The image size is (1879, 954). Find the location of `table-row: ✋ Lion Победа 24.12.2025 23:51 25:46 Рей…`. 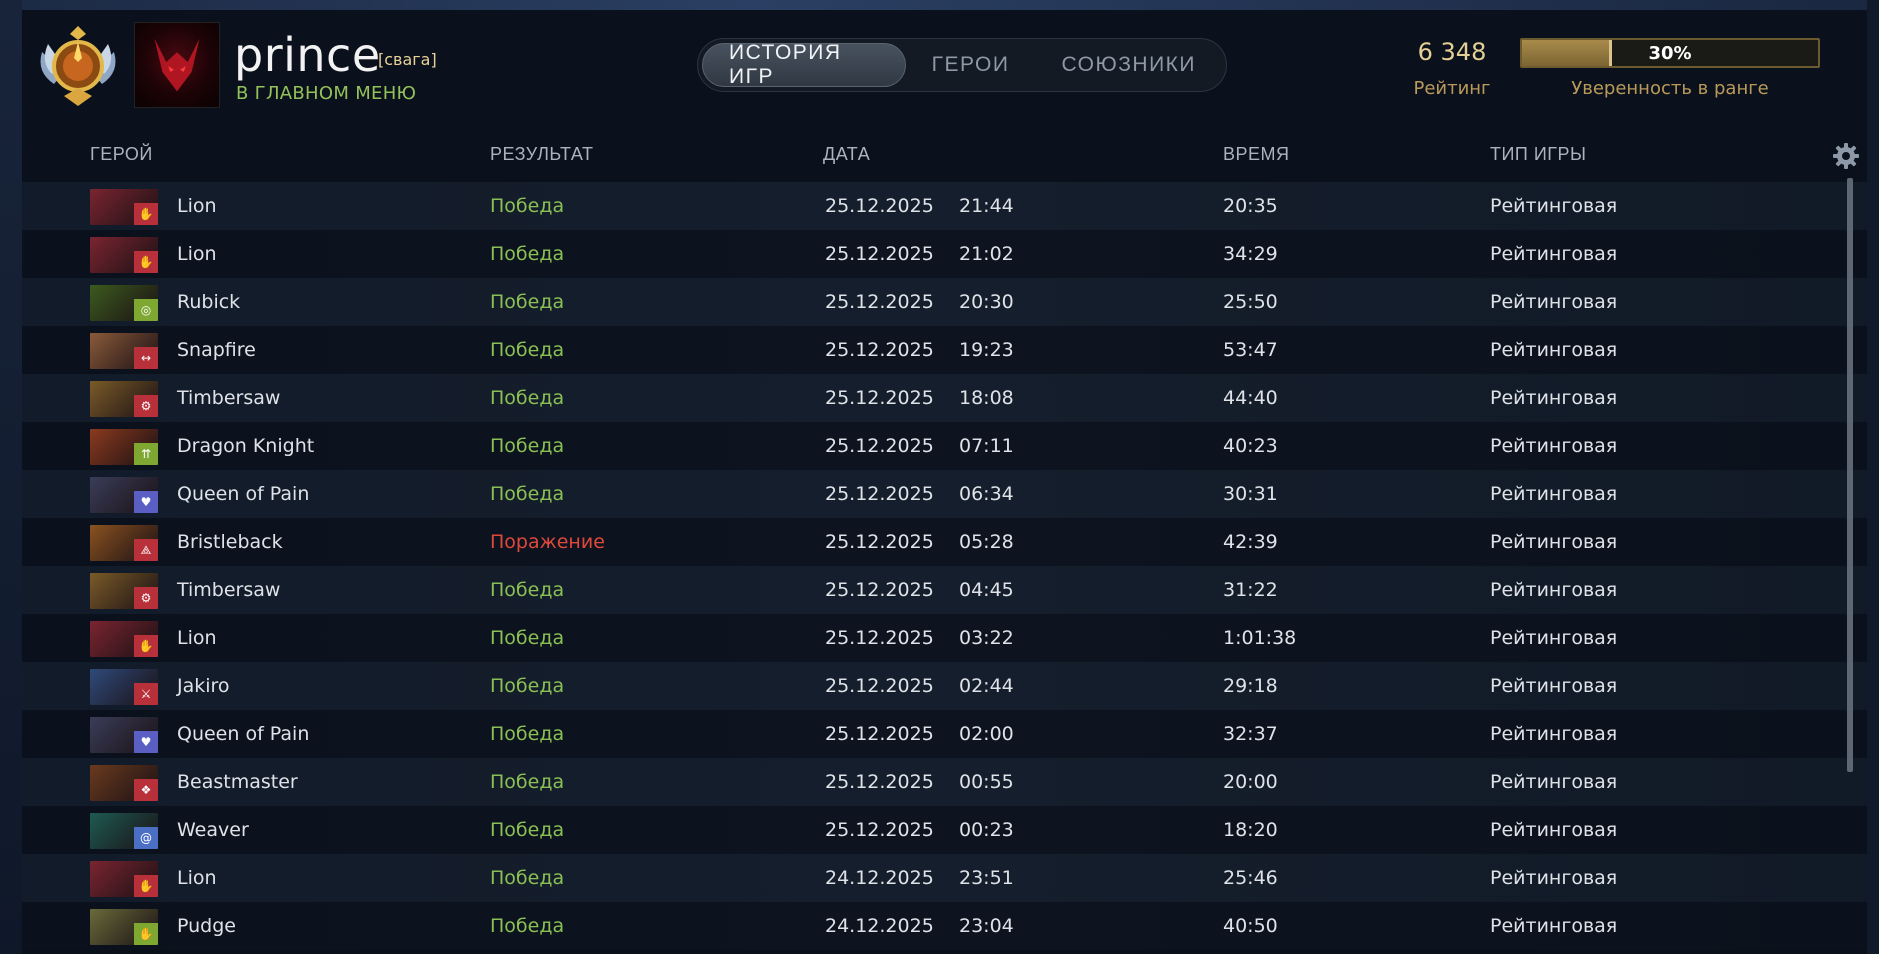

table-row: ✋ Lion Победа 24.12.2025 23:51 25:46 Рей… is located at coordinates (944, 878).